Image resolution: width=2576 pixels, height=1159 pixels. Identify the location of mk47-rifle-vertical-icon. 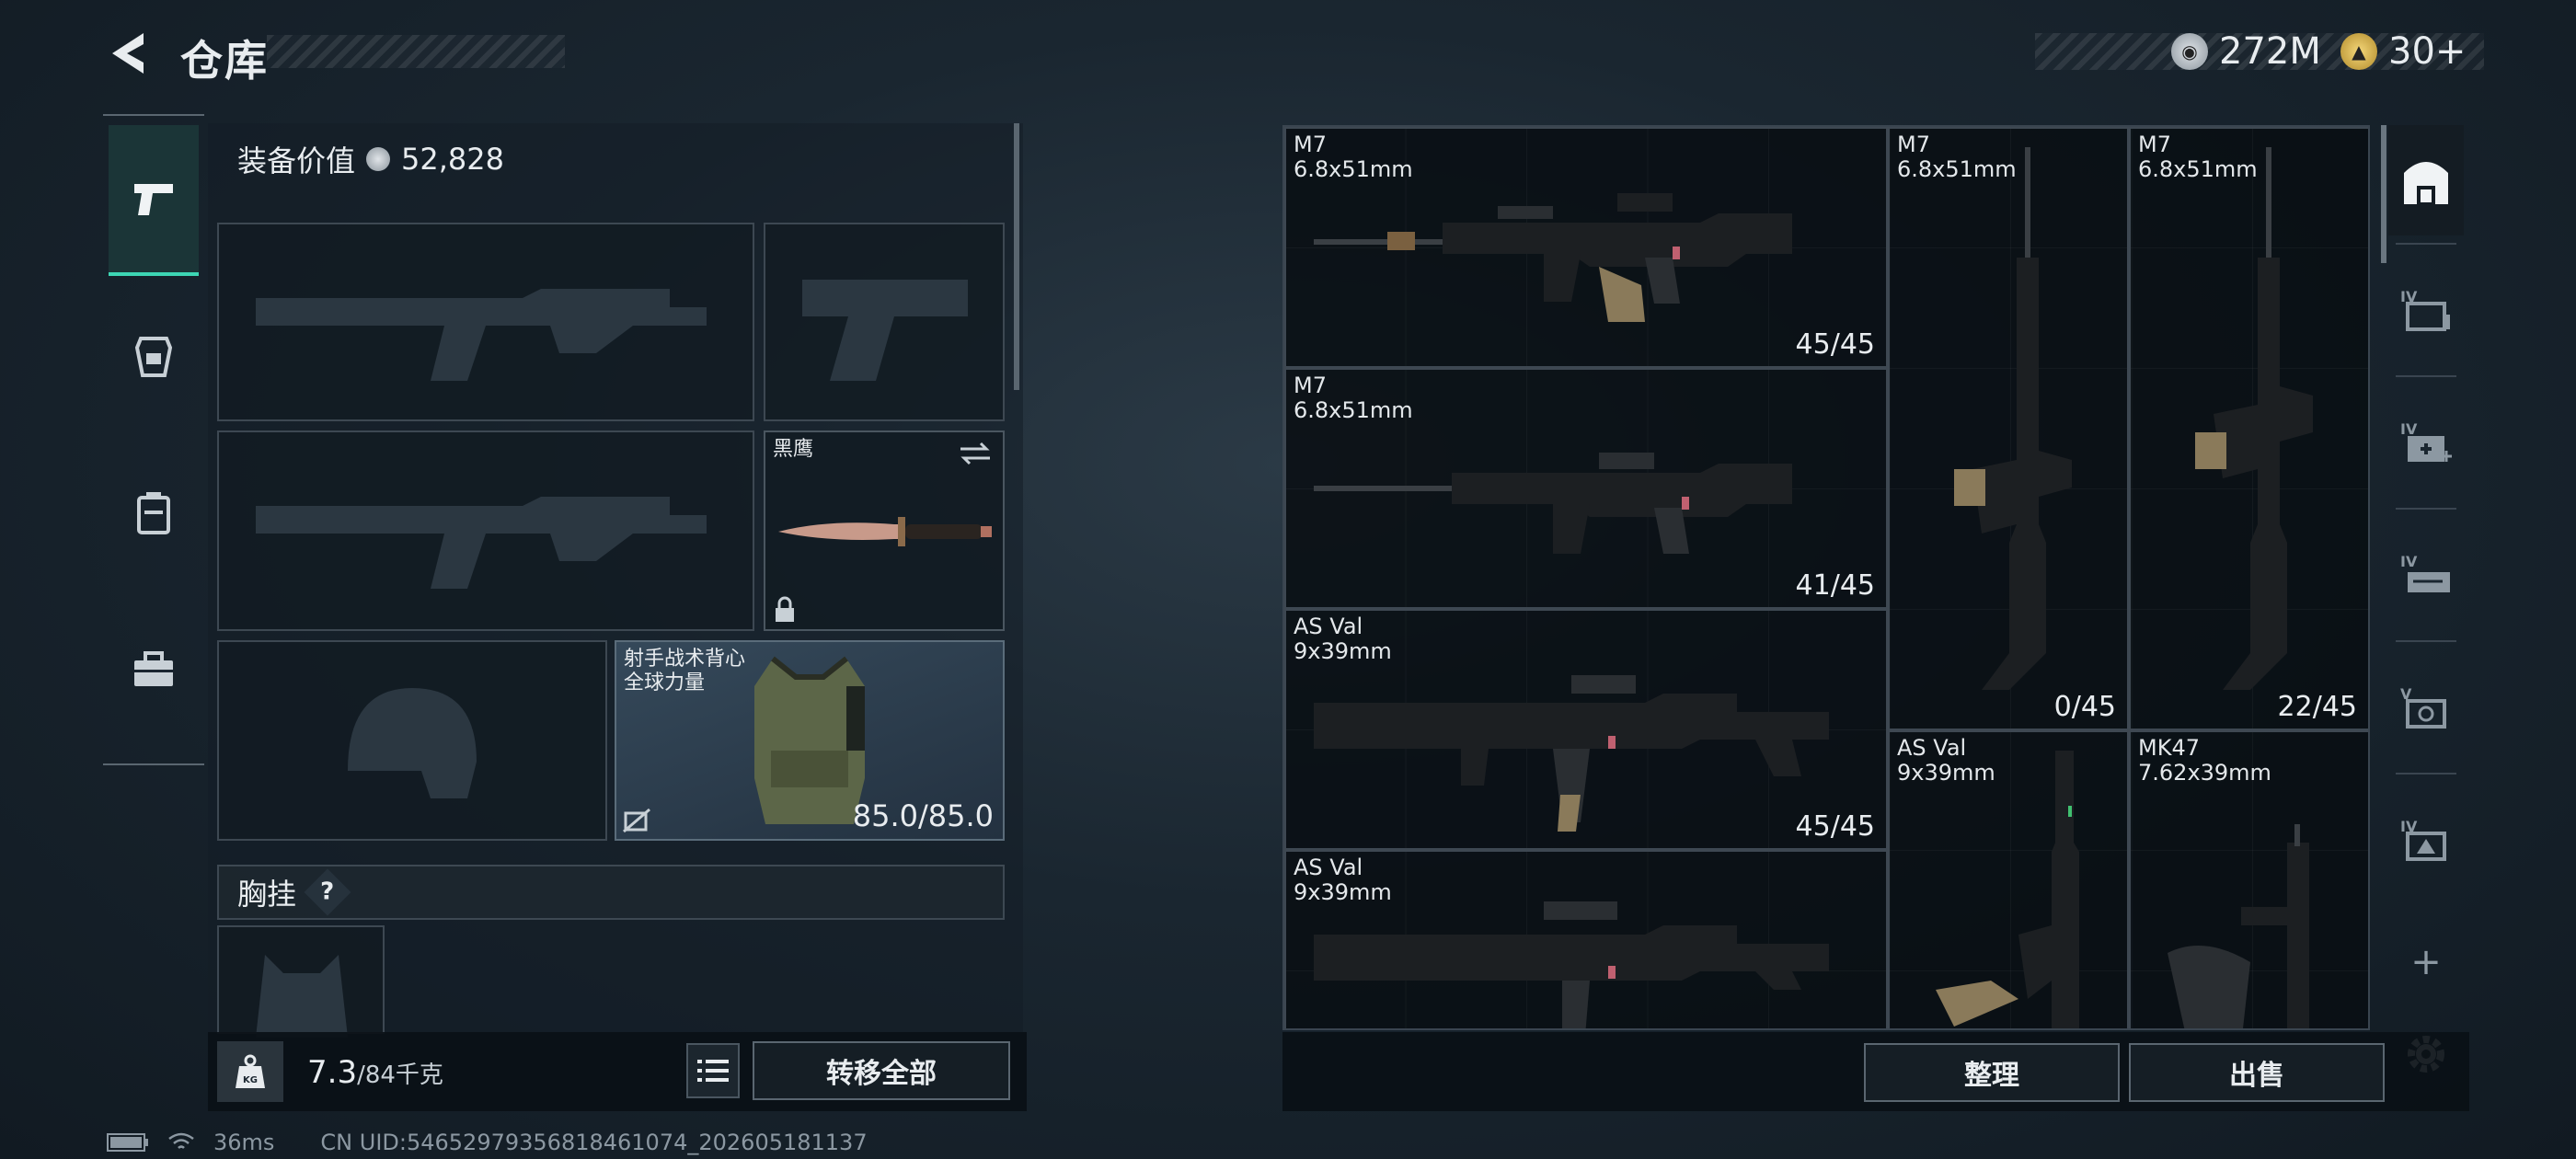
(2238, 926).